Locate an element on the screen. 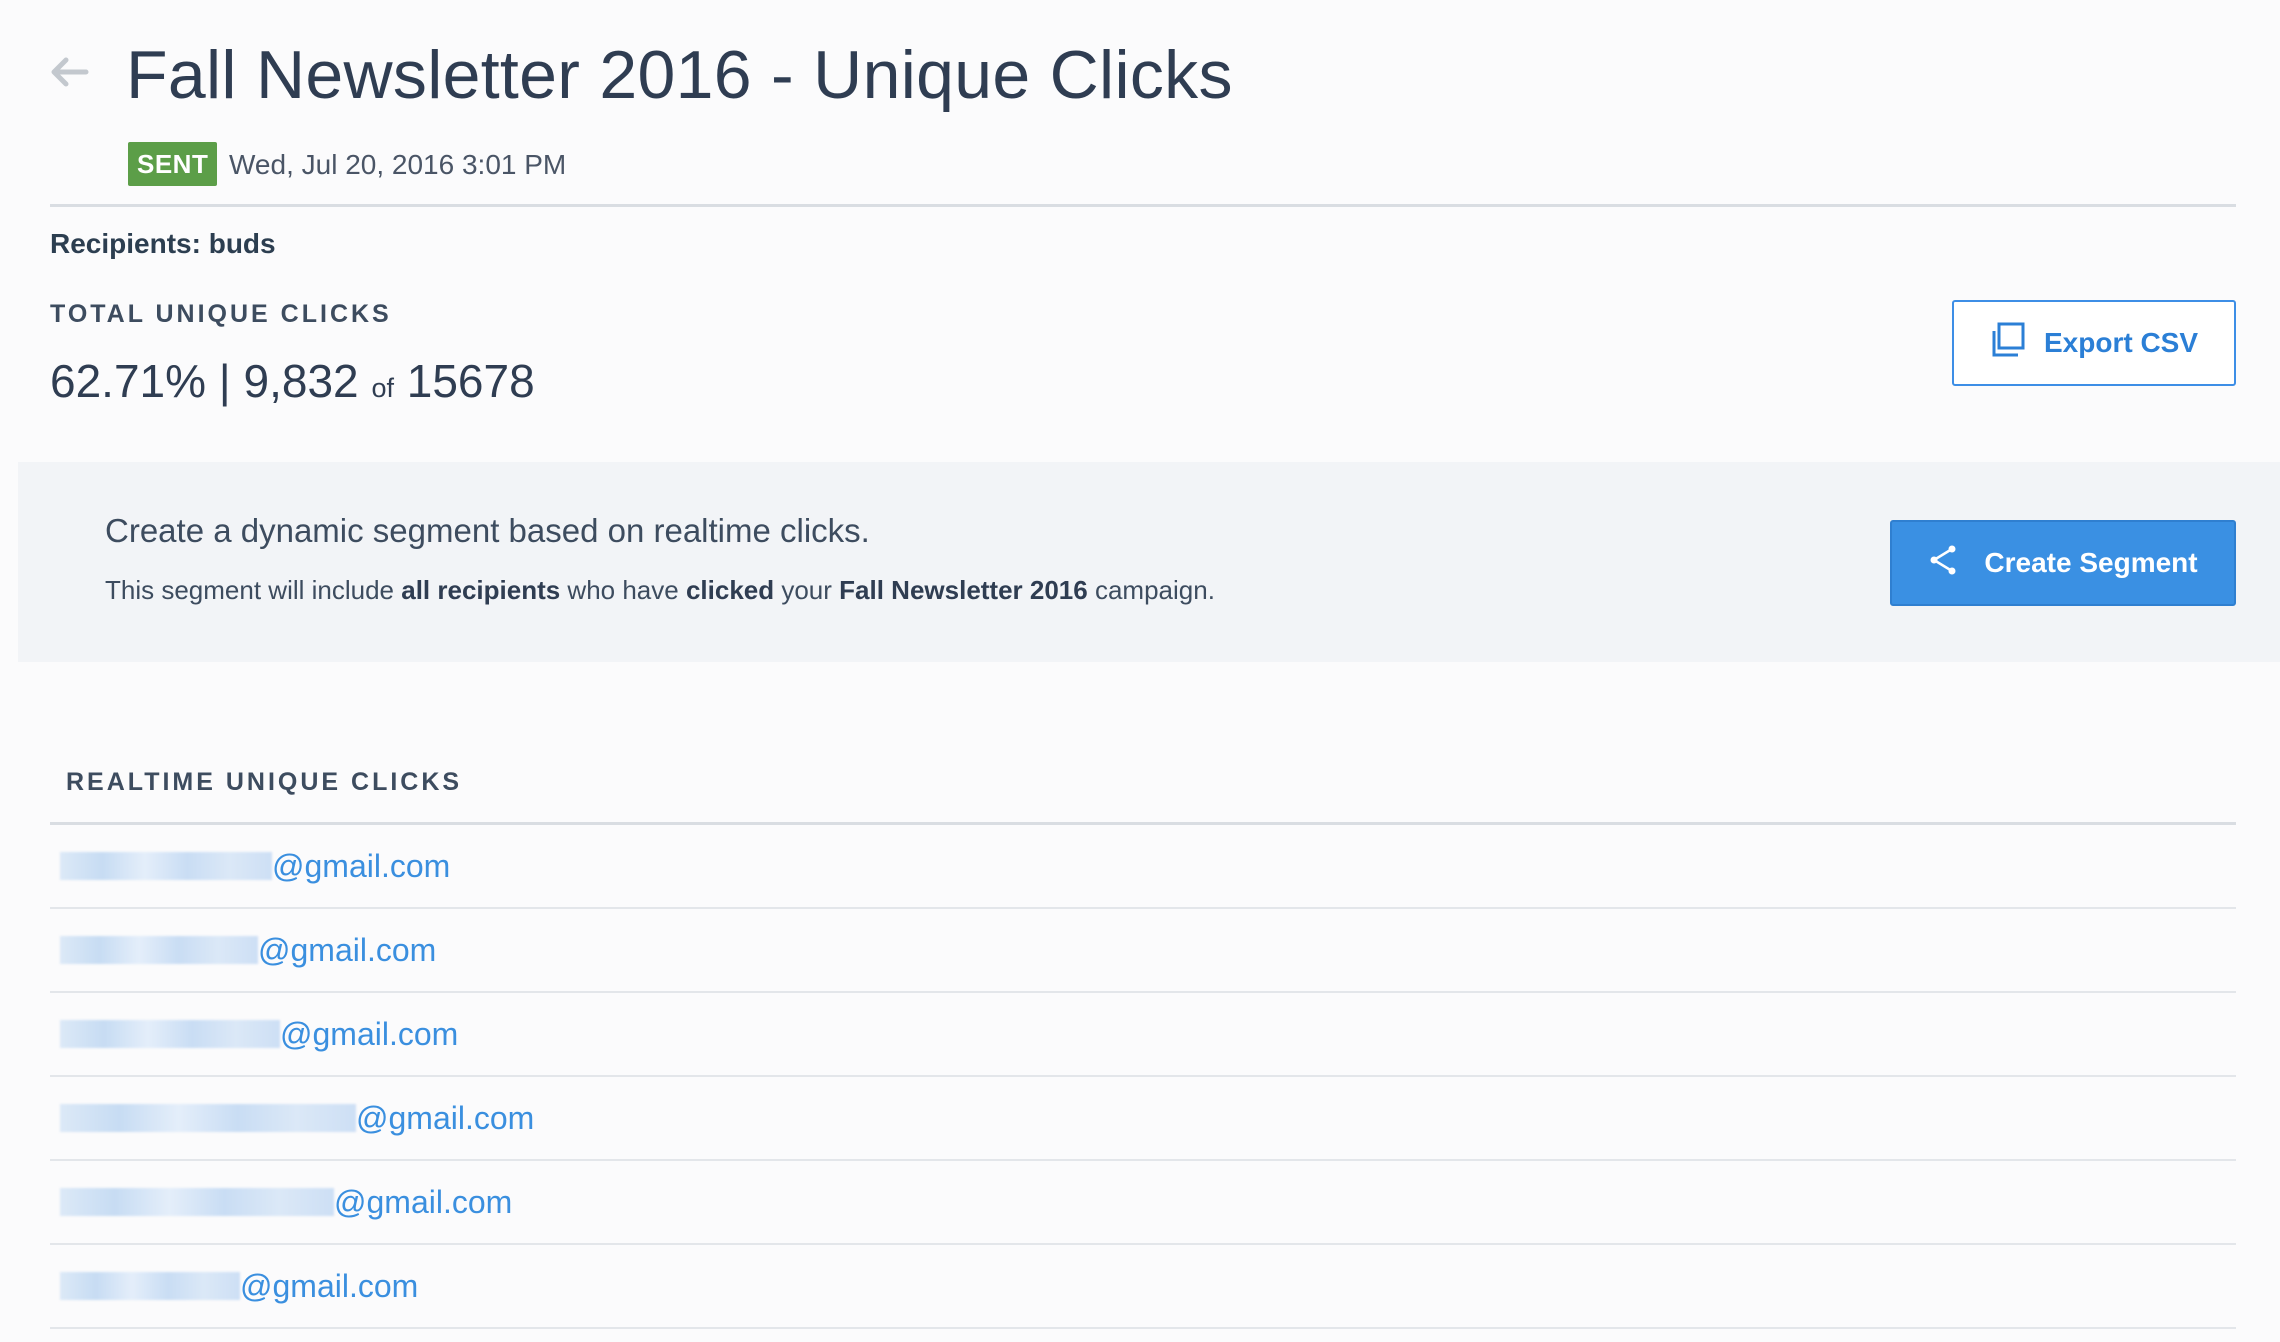 This screenshot has width=2280, height=1342. header-divider is located at coordinates (1143, 205).